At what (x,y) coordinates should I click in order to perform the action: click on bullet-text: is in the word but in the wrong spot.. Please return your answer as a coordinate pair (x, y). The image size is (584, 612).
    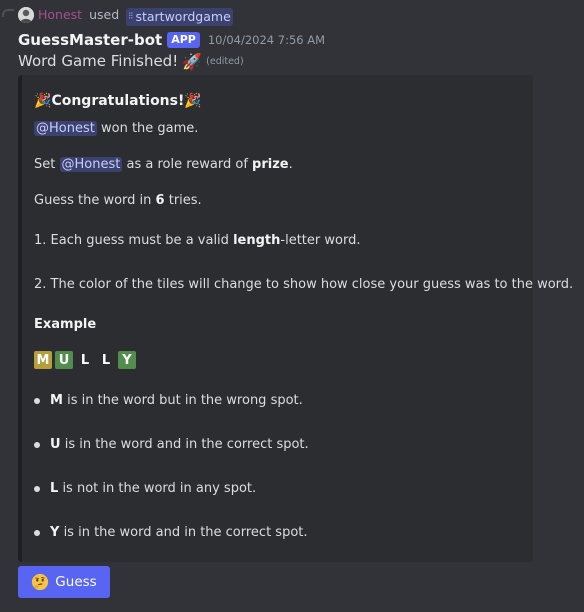
    Looking at the image, I should click on (185, 400).